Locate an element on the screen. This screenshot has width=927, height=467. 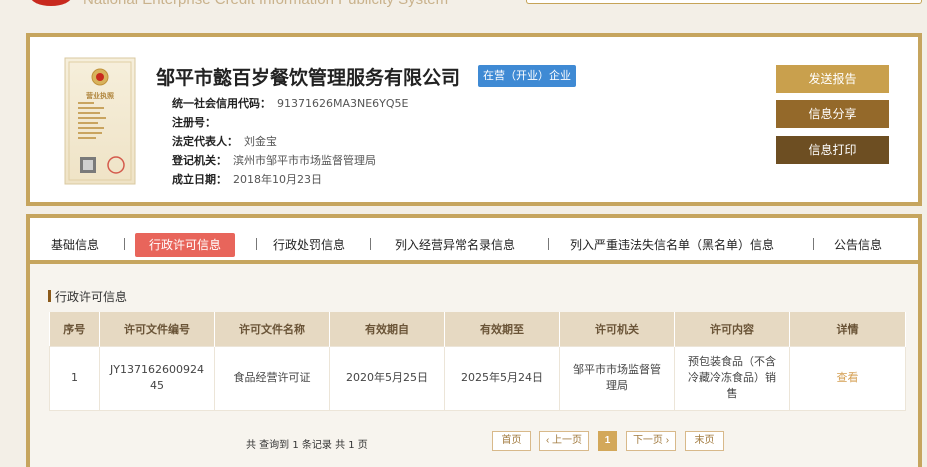
column-header: 许可机关 is located at coordinates (617, 329).